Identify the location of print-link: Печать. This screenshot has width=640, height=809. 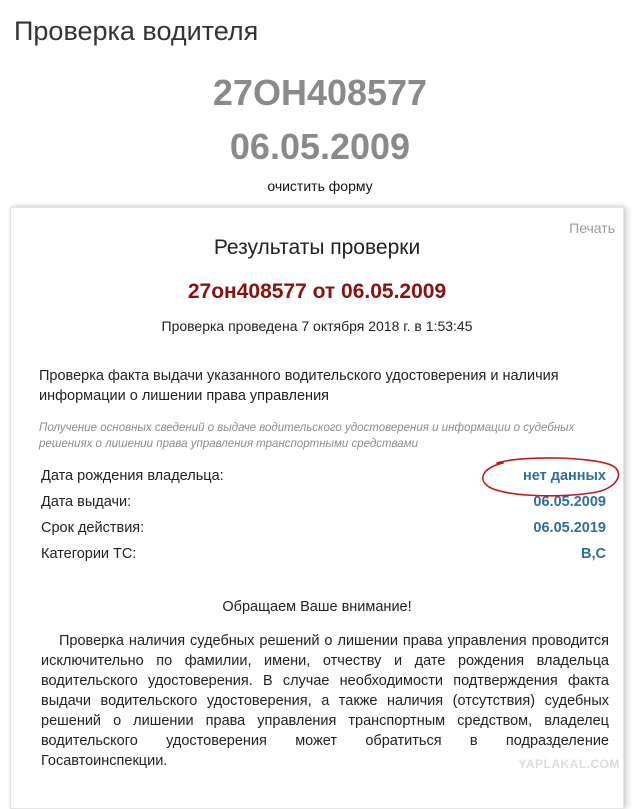
(592, 228).